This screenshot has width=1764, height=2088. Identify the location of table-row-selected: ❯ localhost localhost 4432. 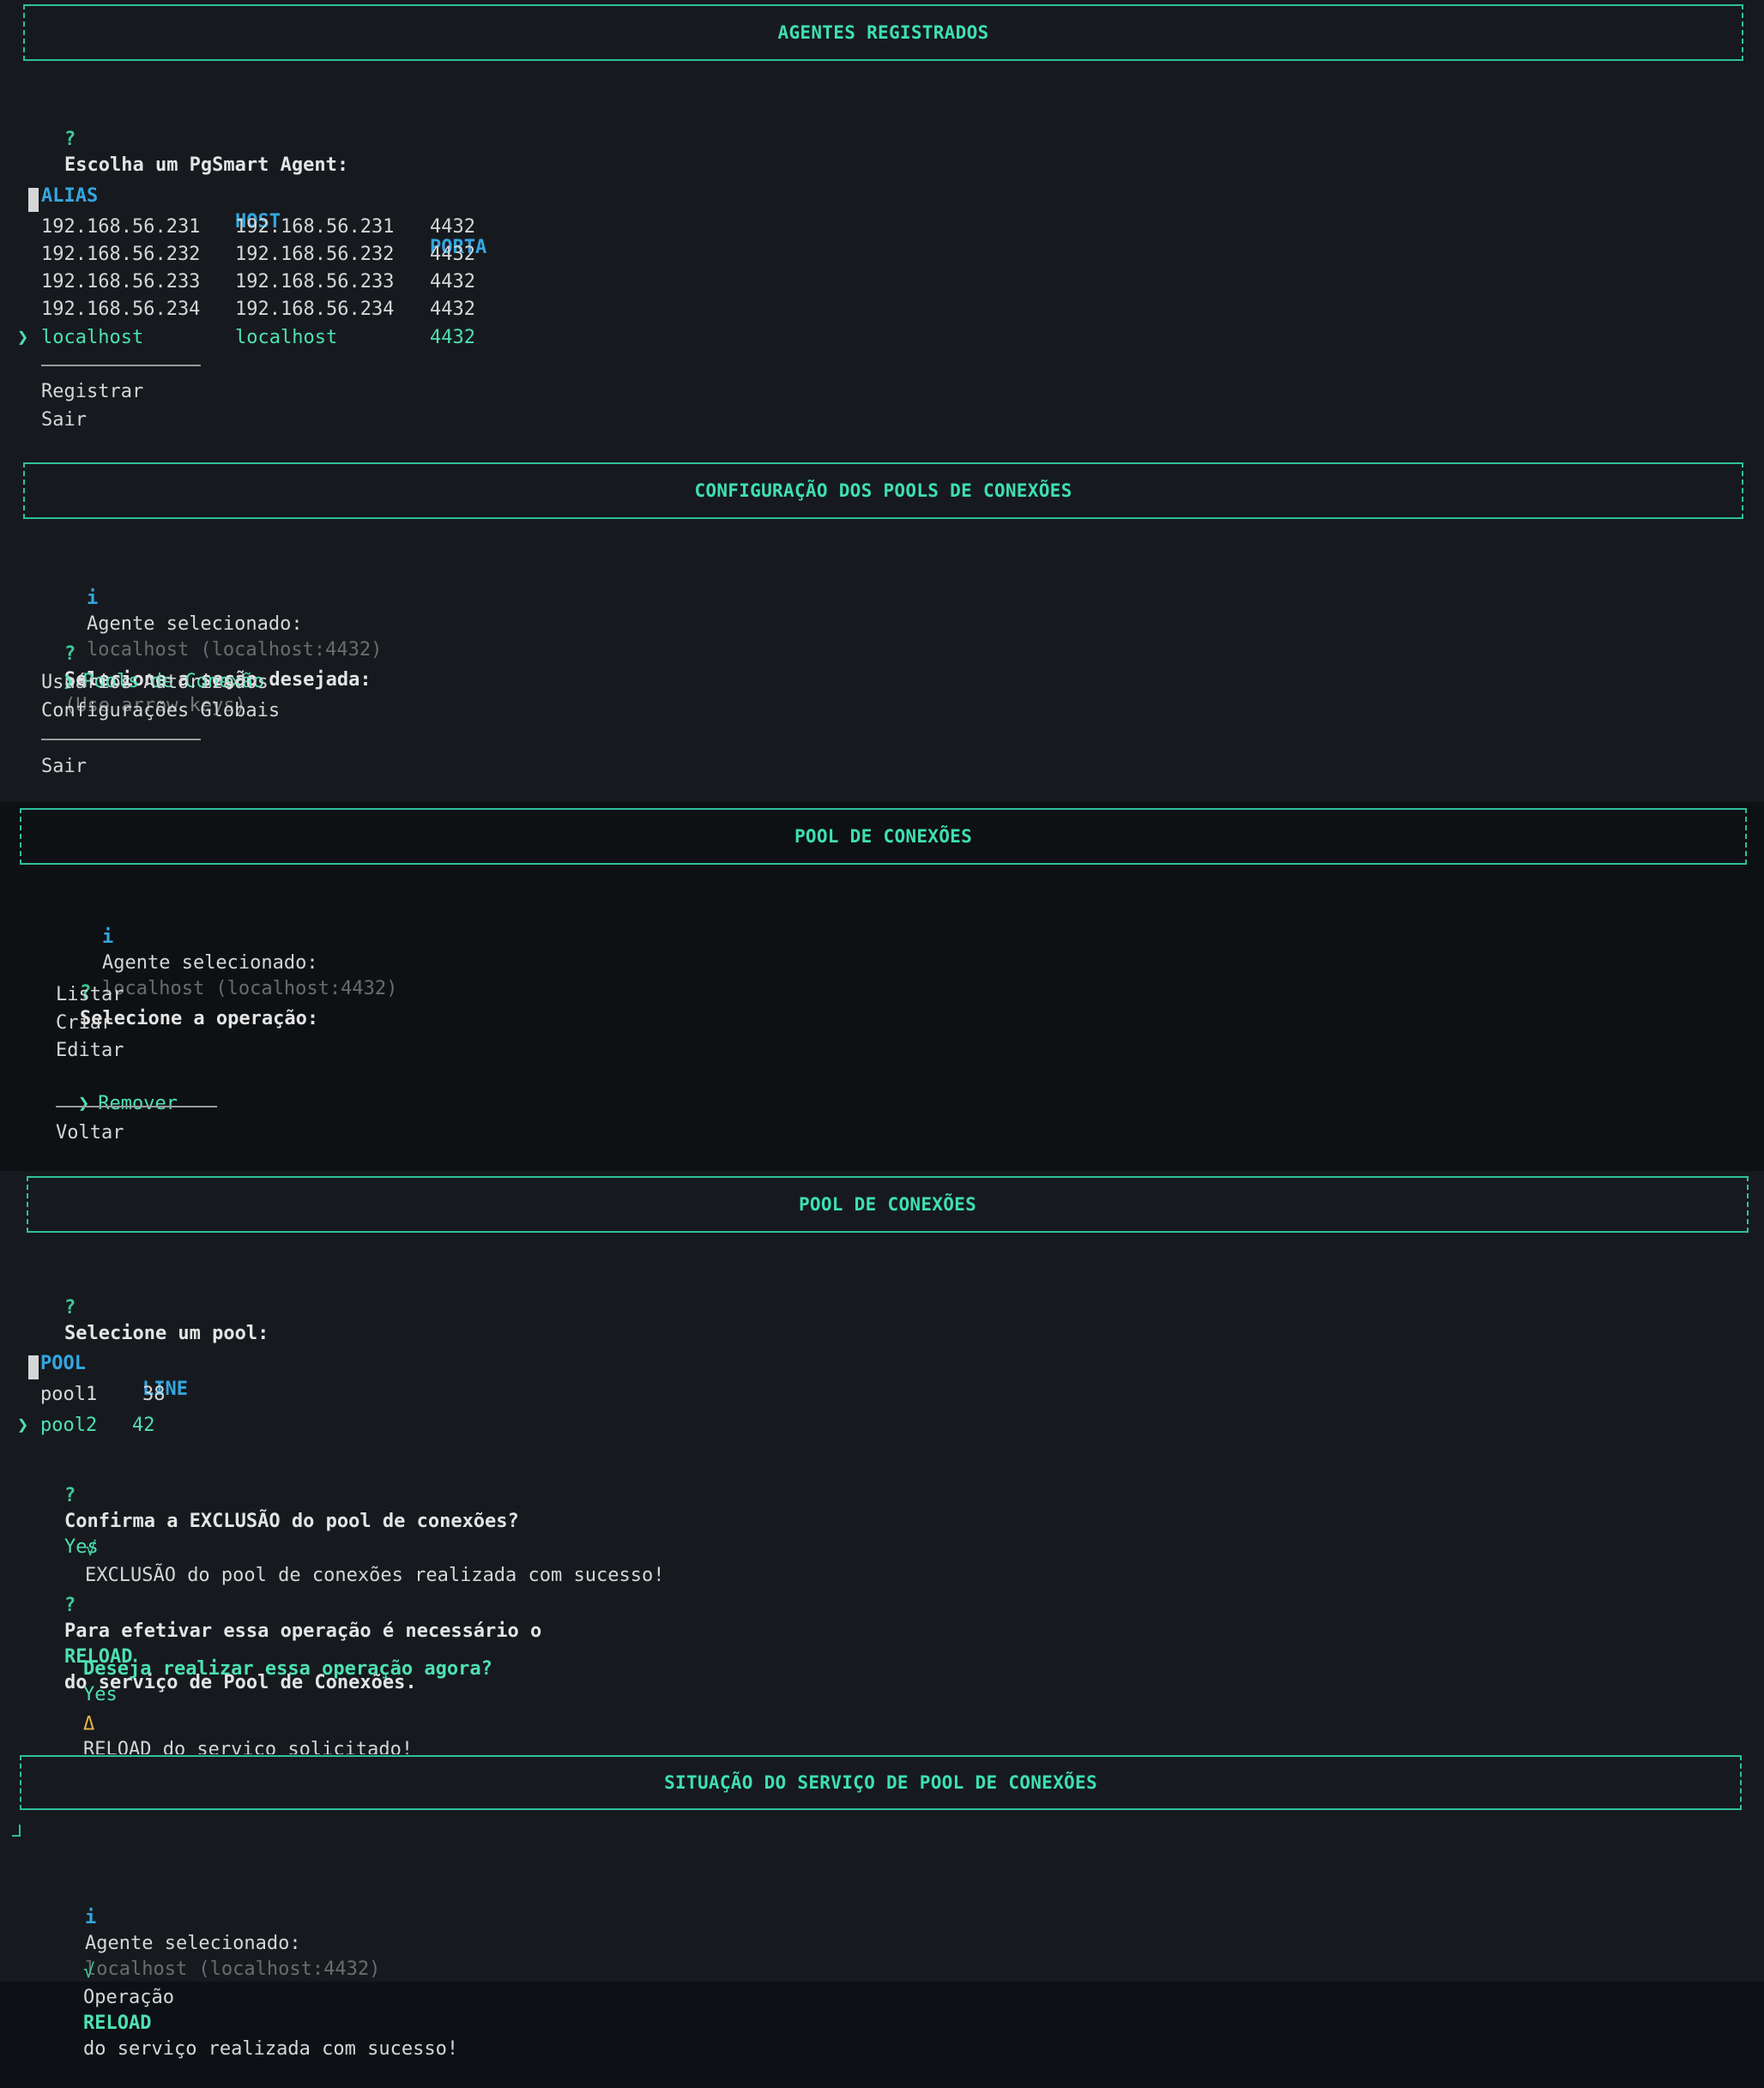
(301, 338).